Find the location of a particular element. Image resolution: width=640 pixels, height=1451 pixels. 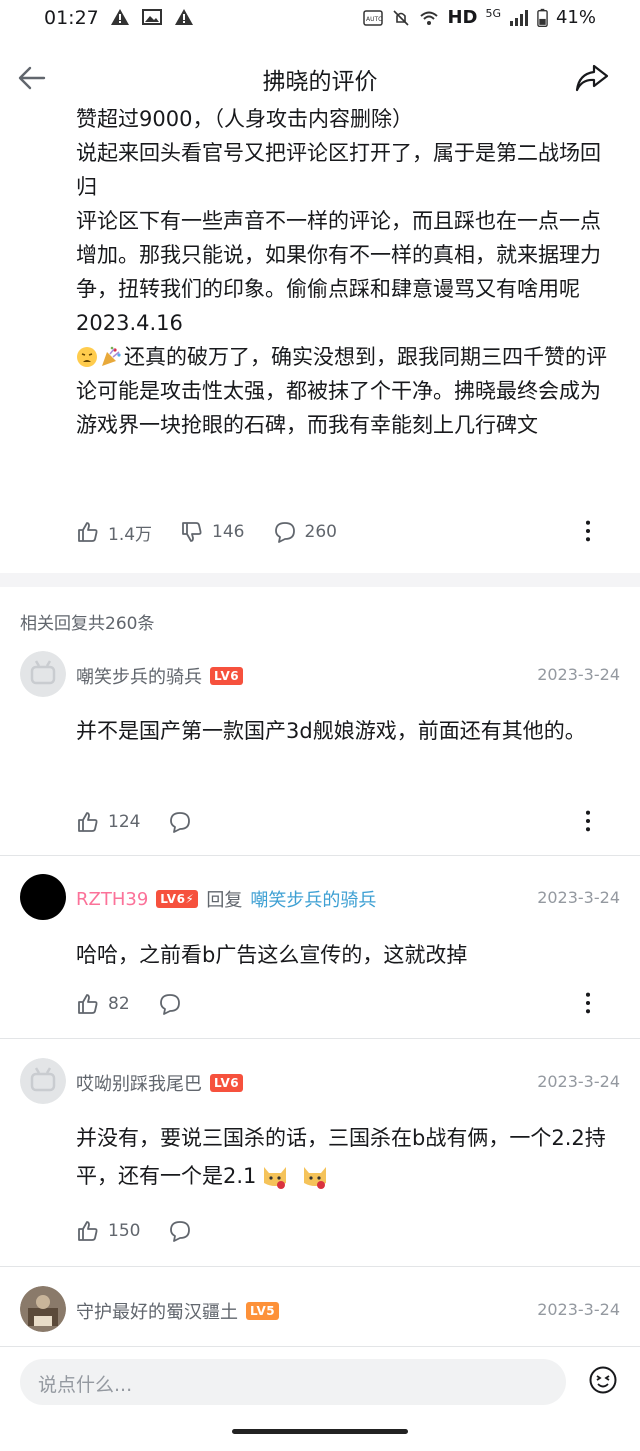

battery-label: 41% is located at coordinates (575, 17).